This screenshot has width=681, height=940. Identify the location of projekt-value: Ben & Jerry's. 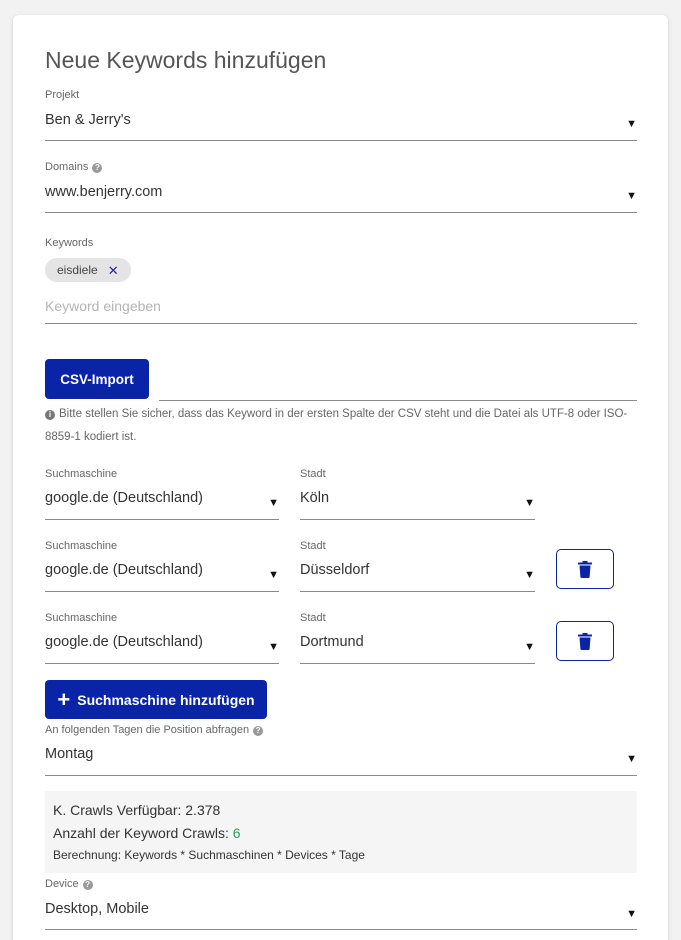
(88, 120).